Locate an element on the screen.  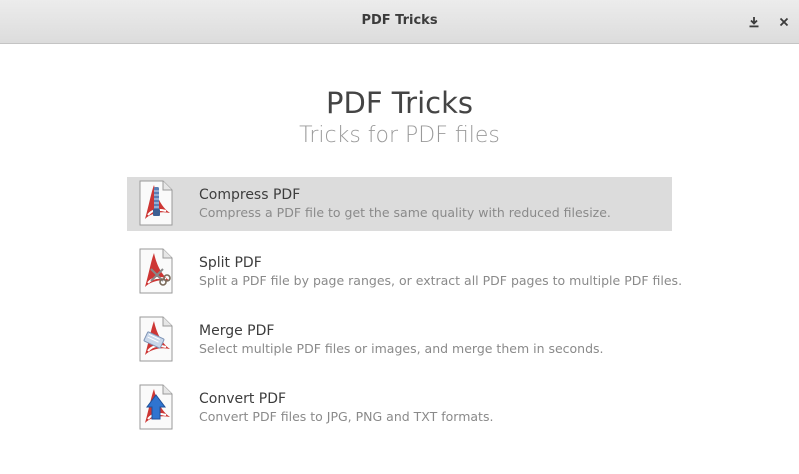
tool-name: Compress PDF is located at coordinates (250, 195).